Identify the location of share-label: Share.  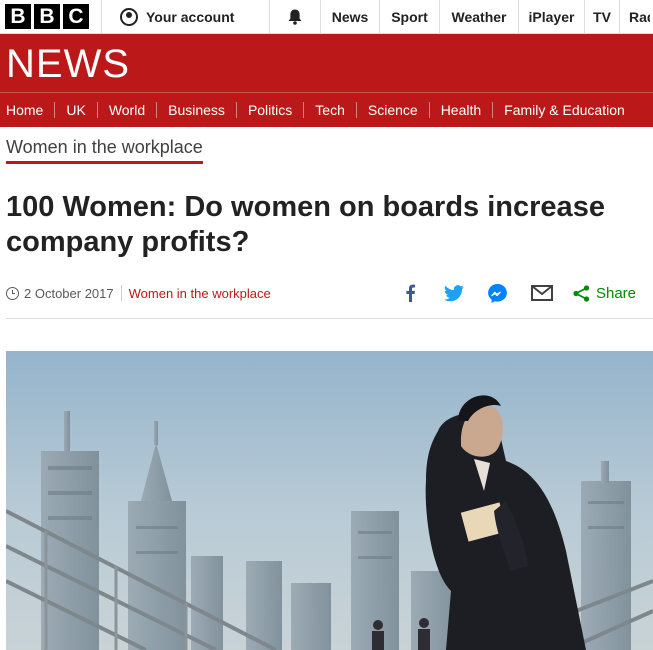
(615, 293).